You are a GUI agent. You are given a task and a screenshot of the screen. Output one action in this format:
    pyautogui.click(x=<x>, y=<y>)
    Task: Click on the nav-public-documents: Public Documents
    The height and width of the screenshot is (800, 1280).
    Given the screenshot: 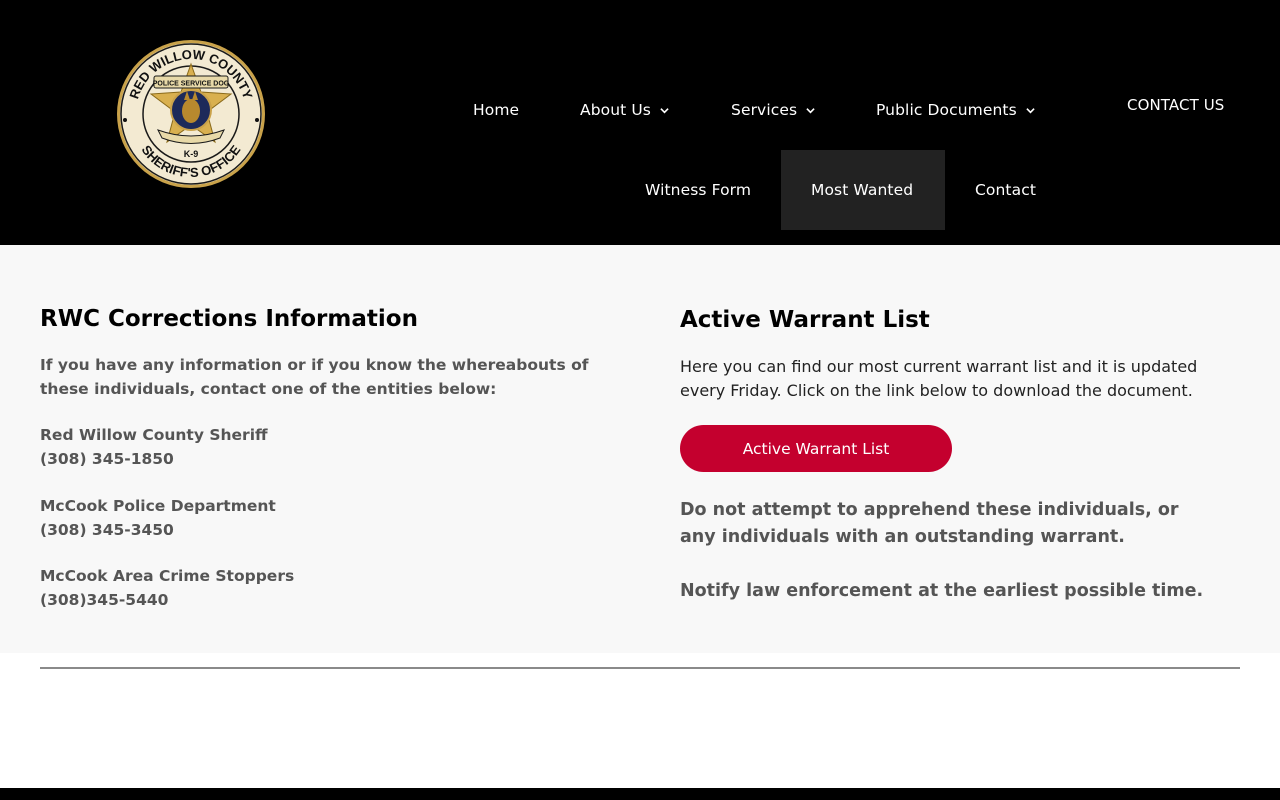 What is the action you would take?
    pyautogui.click(x=955, y=110)
    